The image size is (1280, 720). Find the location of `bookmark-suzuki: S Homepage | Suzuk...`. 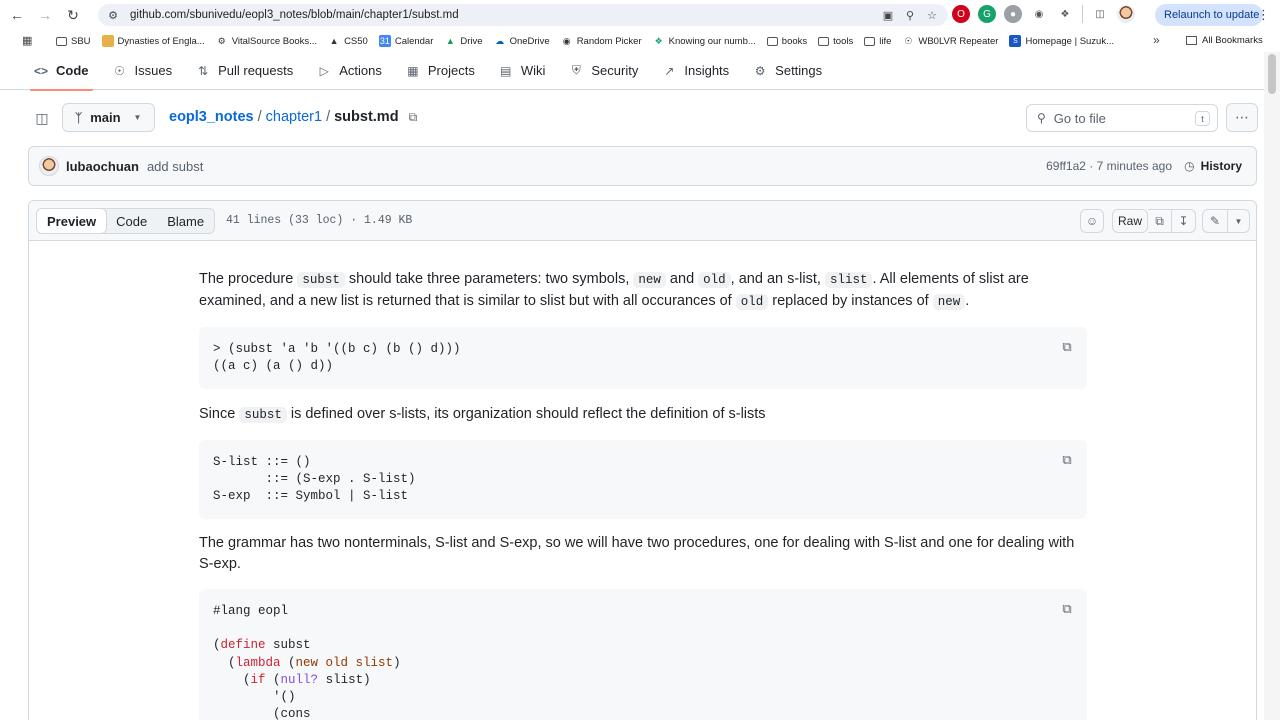

bookmark-suzuki: S Homepage | Suzuk... is located at coordinates (1061, 41).